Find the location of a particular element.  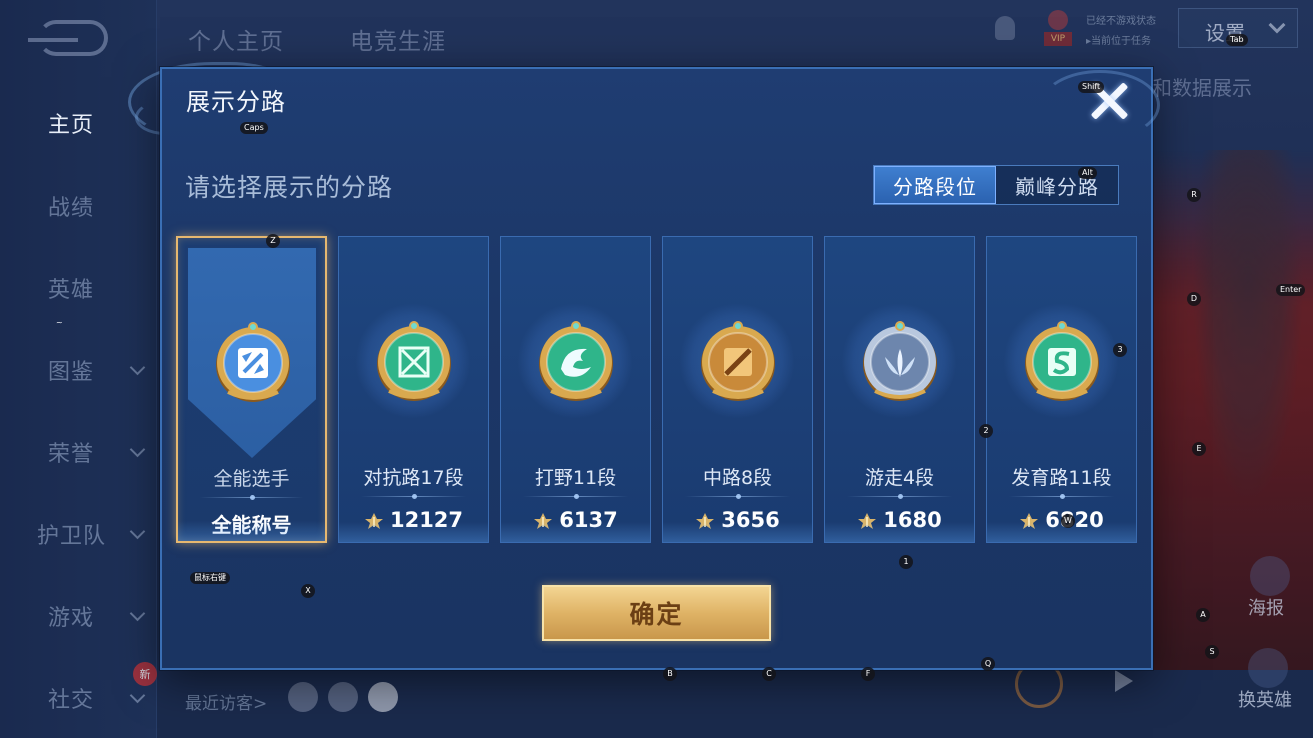

lane-score: 3656 is located at coordinates (737, 520).